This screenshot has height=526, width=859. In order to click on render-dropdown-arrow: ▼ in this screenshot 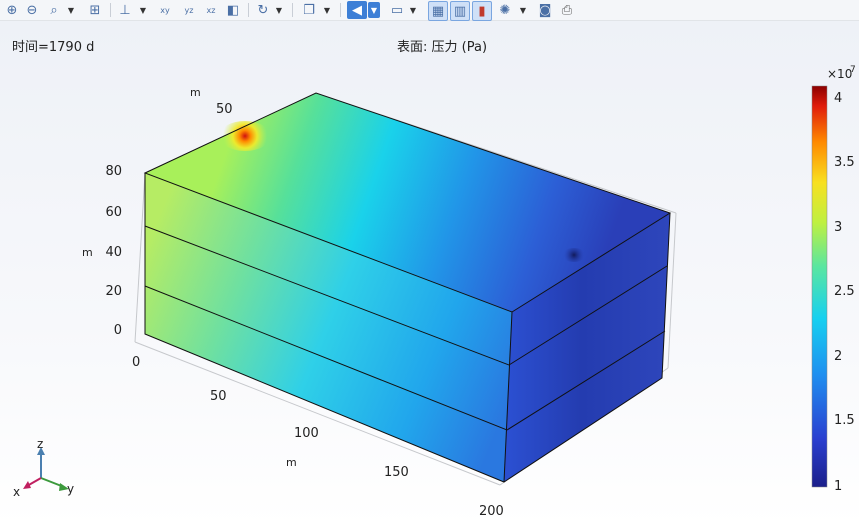, I will do `click(413, 10)`.